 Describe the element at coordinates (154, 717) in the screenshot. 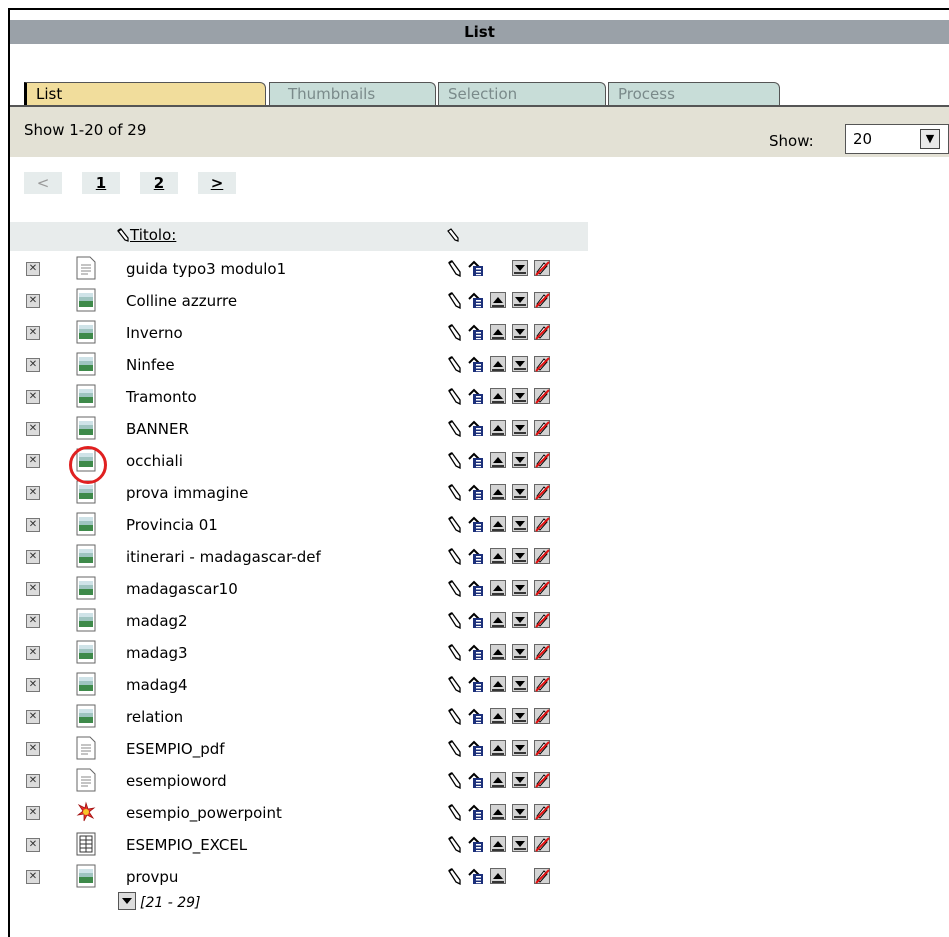

I see `file-title: relation` at that location.